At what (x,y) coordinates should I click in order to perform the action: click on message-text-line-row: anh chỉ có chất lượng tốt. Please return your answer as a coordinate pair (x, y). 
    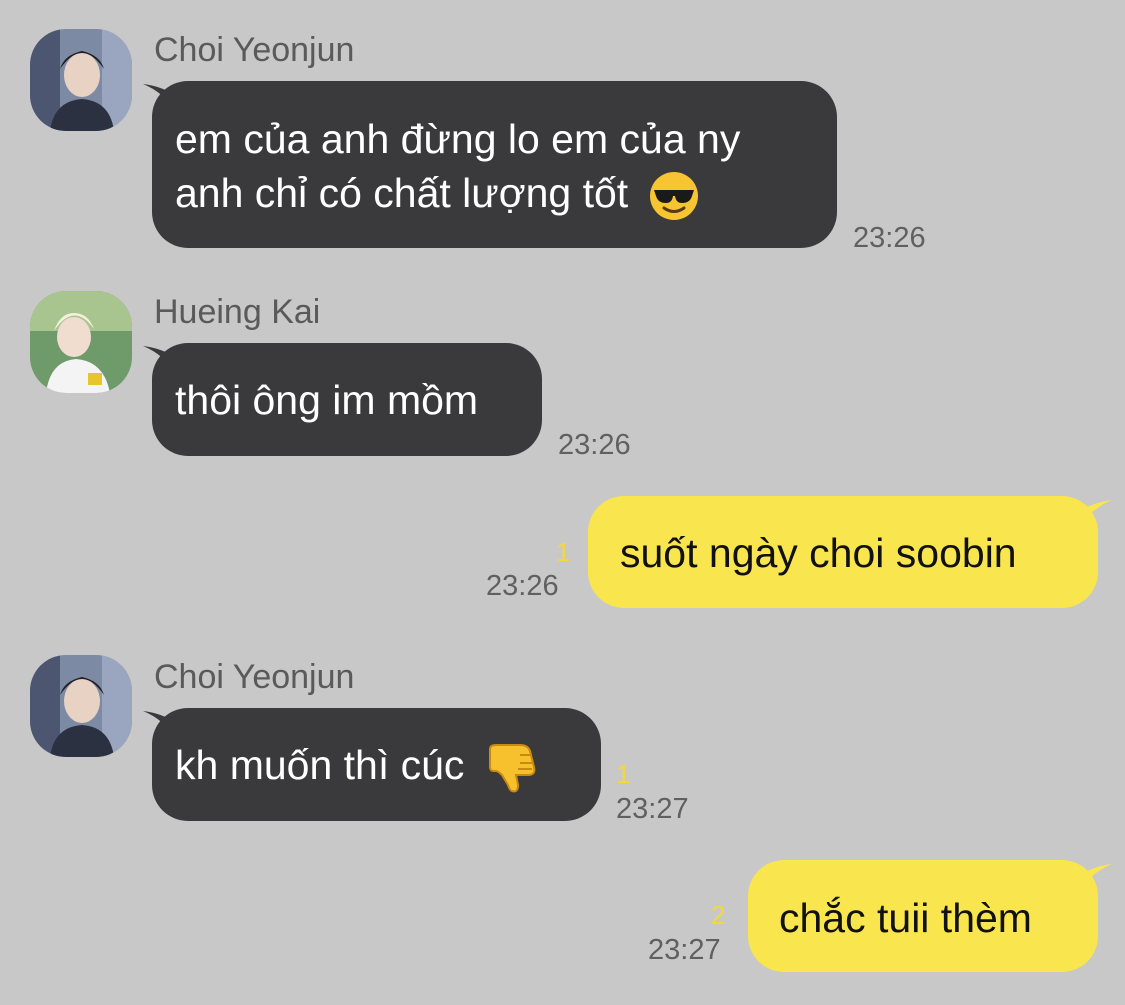
    Looking at the image, I should click on (506, 194).